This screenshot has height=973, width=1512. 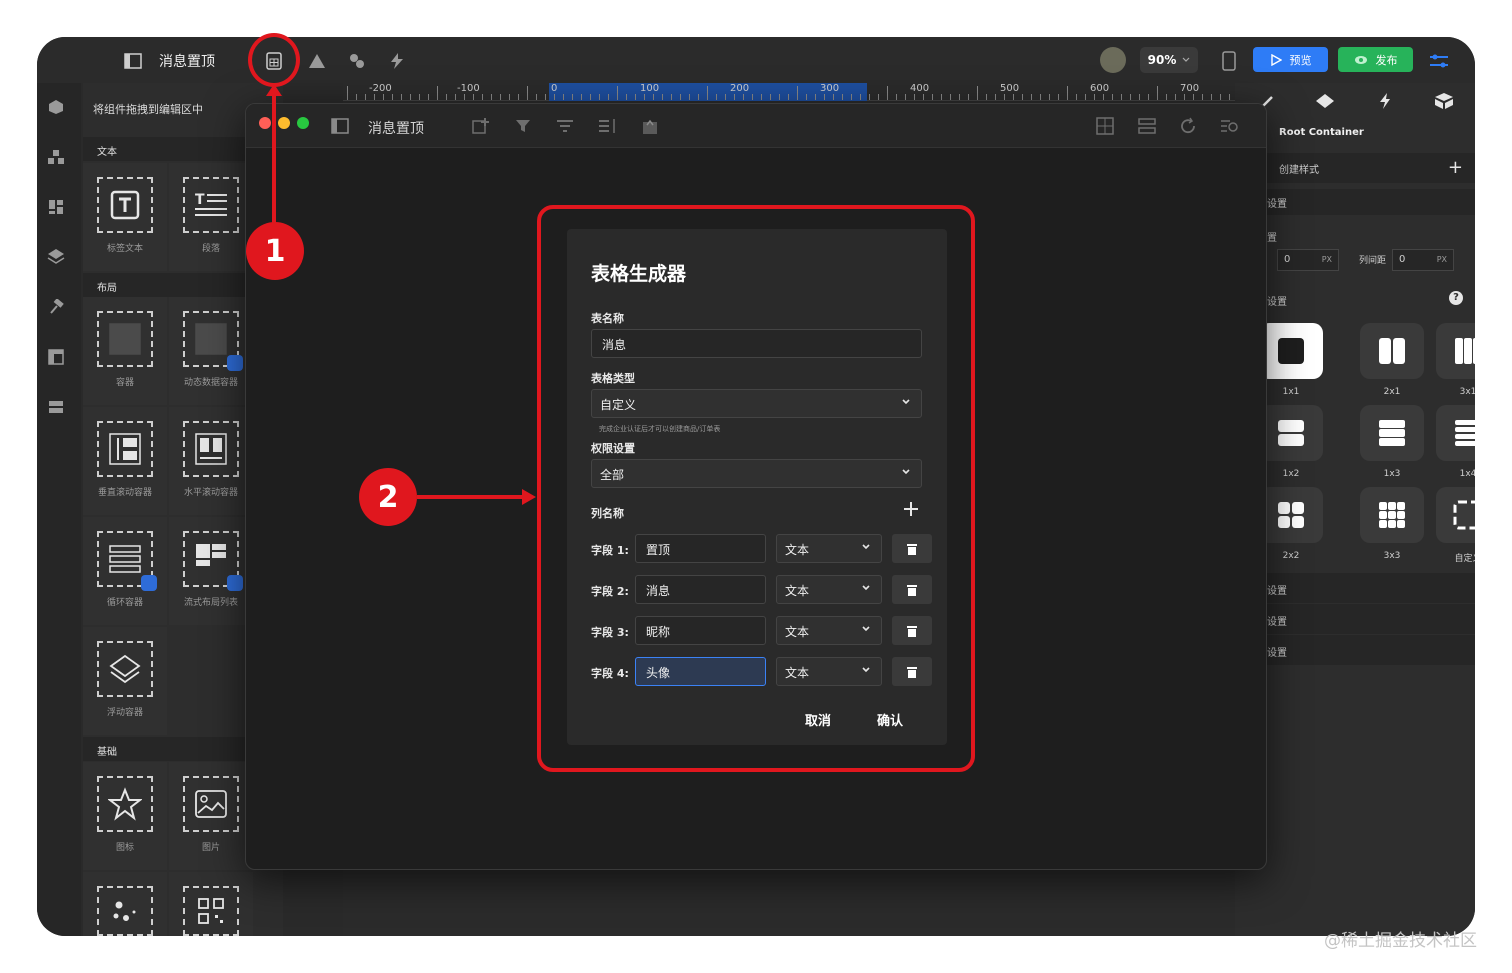 I want to click on refresh-icon, so click(x=1188, y=126).